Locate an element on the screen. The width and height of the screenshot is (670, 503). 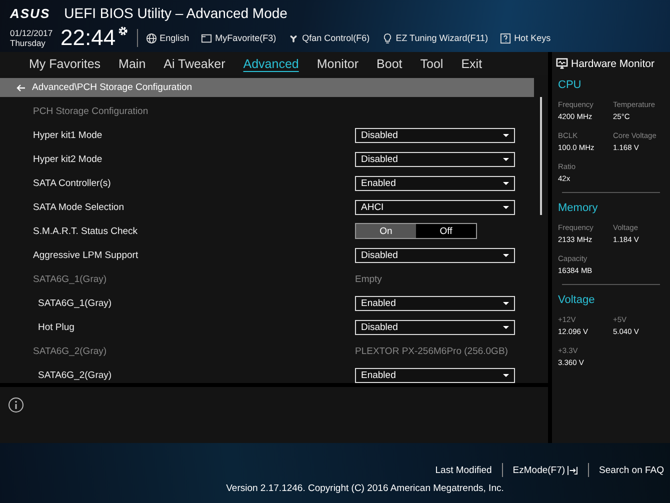
toolbar-button: Hot Keys is located at coordinates (525, 38).